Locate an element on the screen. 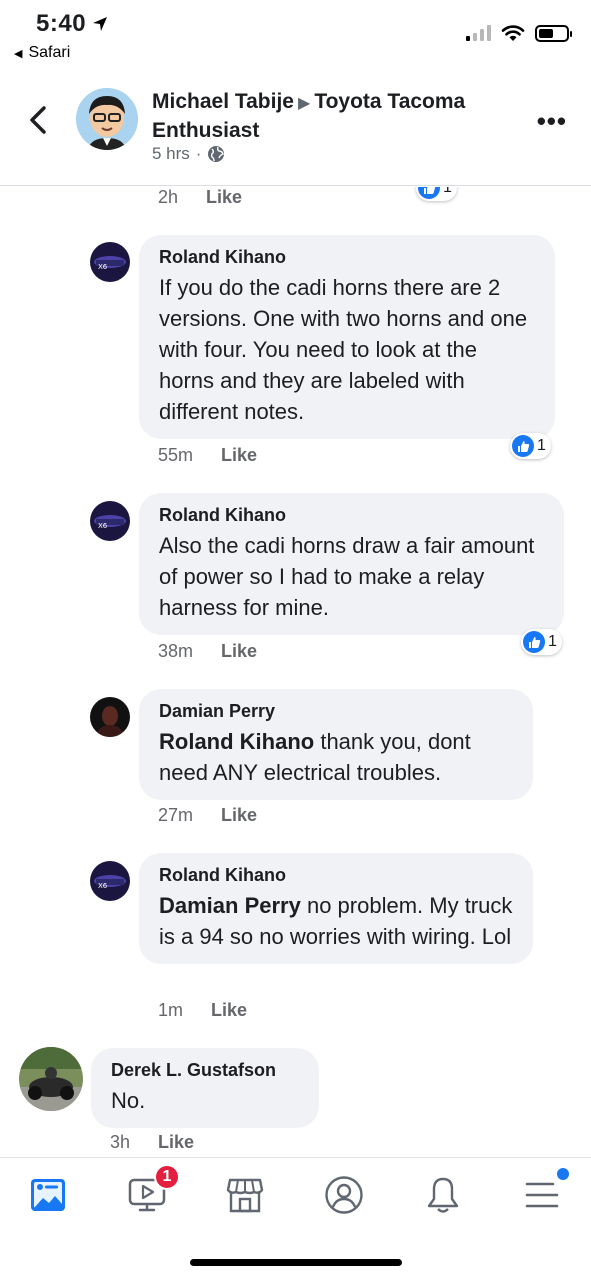 The height and width of the screenshot is (1280, 591). post-title: Michael Tabije ▶ Toyota Tacoma Enthusiast is located at coordinates (337, 116).